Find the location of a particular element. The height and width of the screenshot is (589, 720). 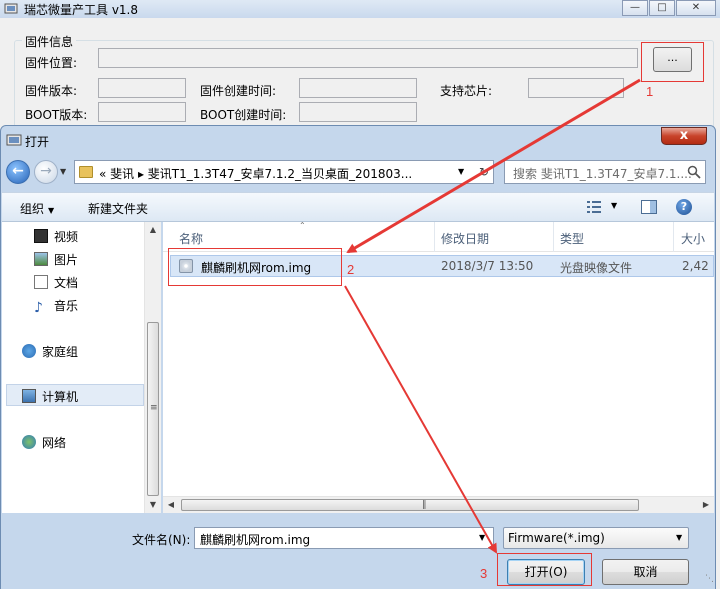

dialog-toolbar: 组织 ▼ 新建文件夹 ▼ ? is located at coordinates (358, 207).